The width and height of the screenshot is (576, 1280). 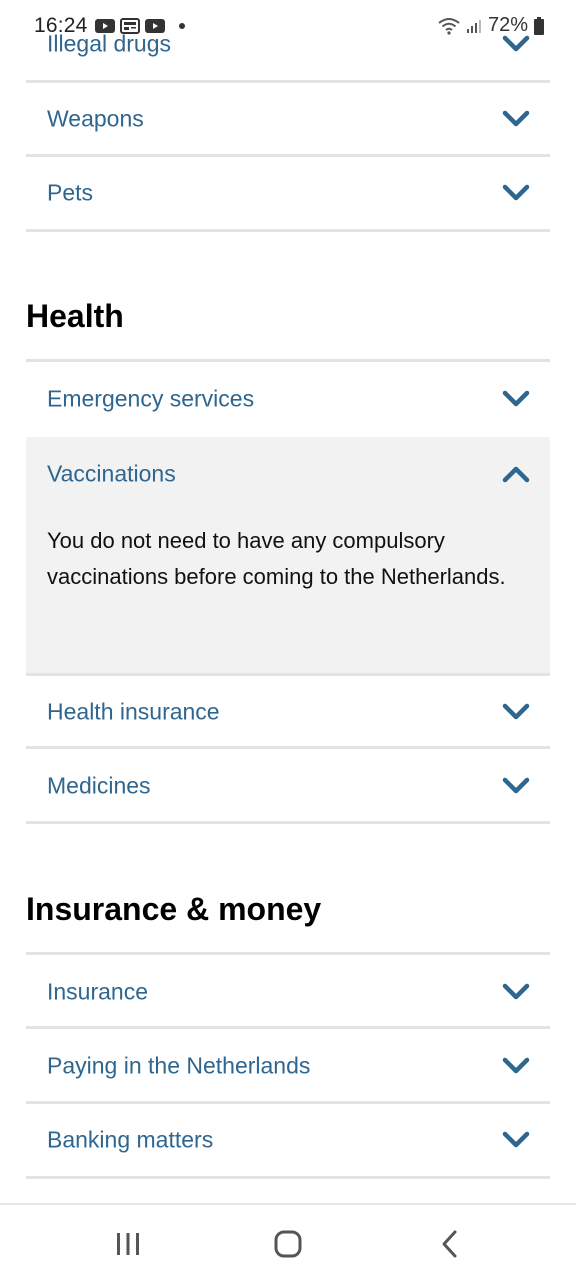 What do you see at coordinates (288, 474) in the screenshot?
I see `accordion-header-vaccinations: Vaccinations` at bounding box center [288, 474].